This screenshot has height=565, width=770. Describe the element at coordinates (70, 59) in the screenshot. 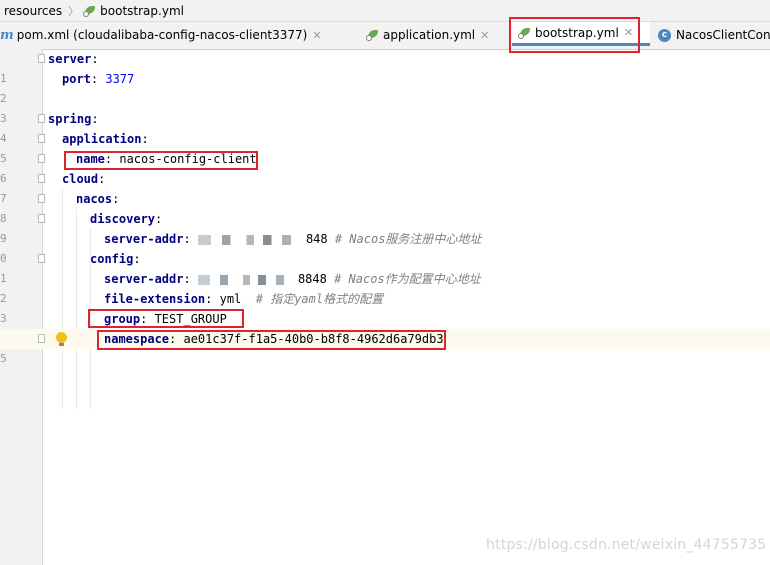

I see `yaml-key: server` at that location.